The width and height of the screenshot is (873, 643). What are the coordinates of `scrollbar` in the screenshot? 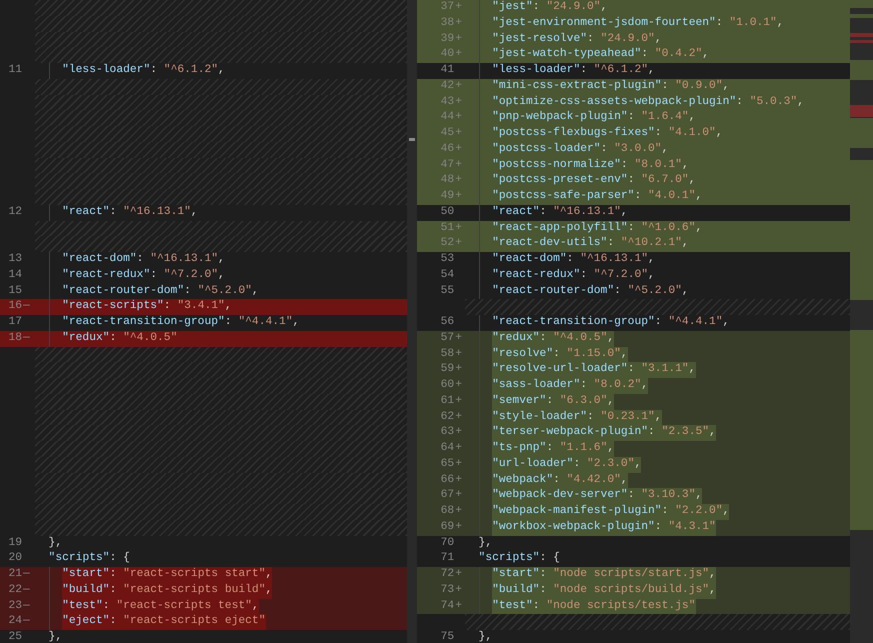 It's located at (412, 321).